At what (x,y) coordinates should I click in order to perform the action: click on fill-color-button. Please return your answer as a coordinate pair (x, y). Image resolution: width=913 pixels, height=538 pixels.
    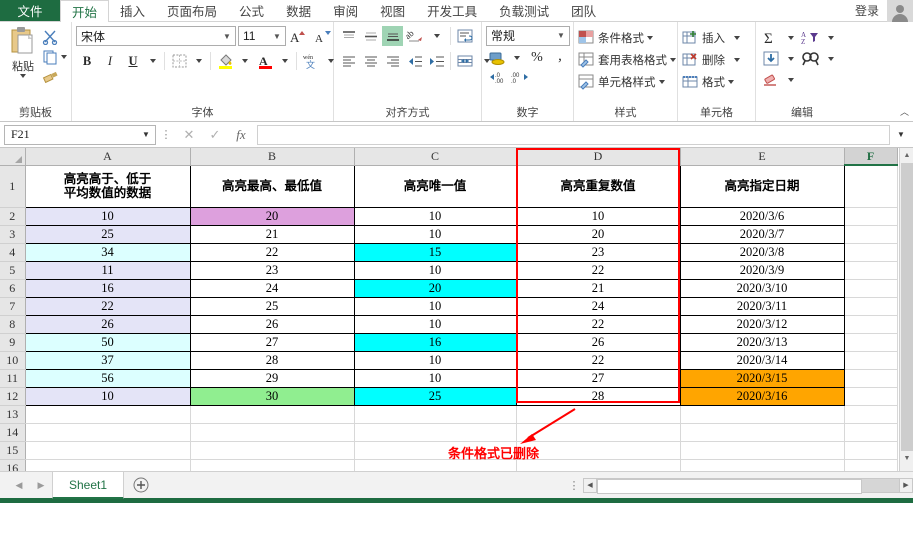
    Looking at the image, I should click on (225, 61).